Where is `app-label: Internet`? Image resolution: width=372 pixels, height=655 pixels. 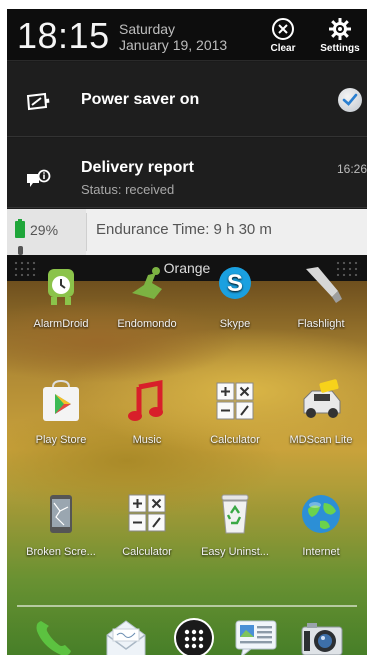
app-label: Internet is located at coordinates (321, 552).